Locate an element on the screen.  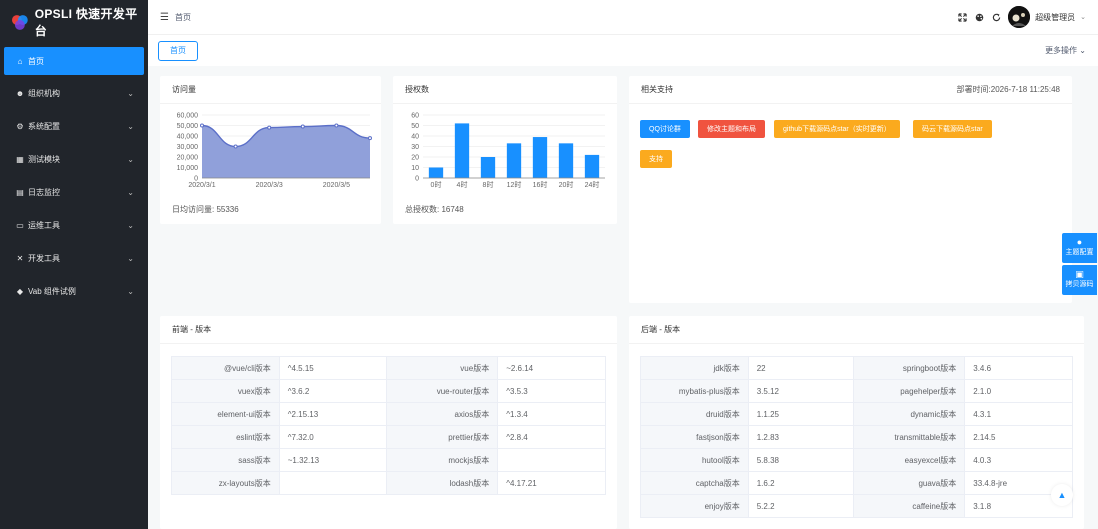
palette-icon: ● is located at coordinates (1079, 242).